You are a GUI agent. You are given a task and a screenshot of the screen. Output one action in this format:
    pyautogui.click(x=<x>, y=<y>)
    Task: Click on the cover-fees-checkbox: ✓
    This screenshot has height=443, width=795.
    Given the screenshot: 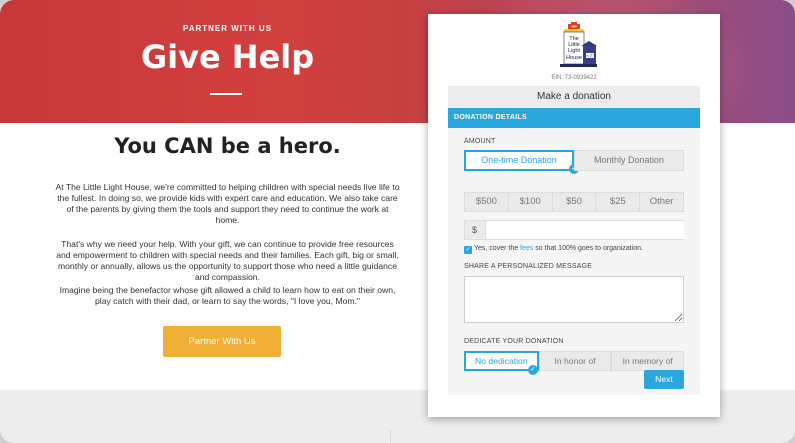 What is the action you would take?
    pyautogui.click(x=468, y=250)
    